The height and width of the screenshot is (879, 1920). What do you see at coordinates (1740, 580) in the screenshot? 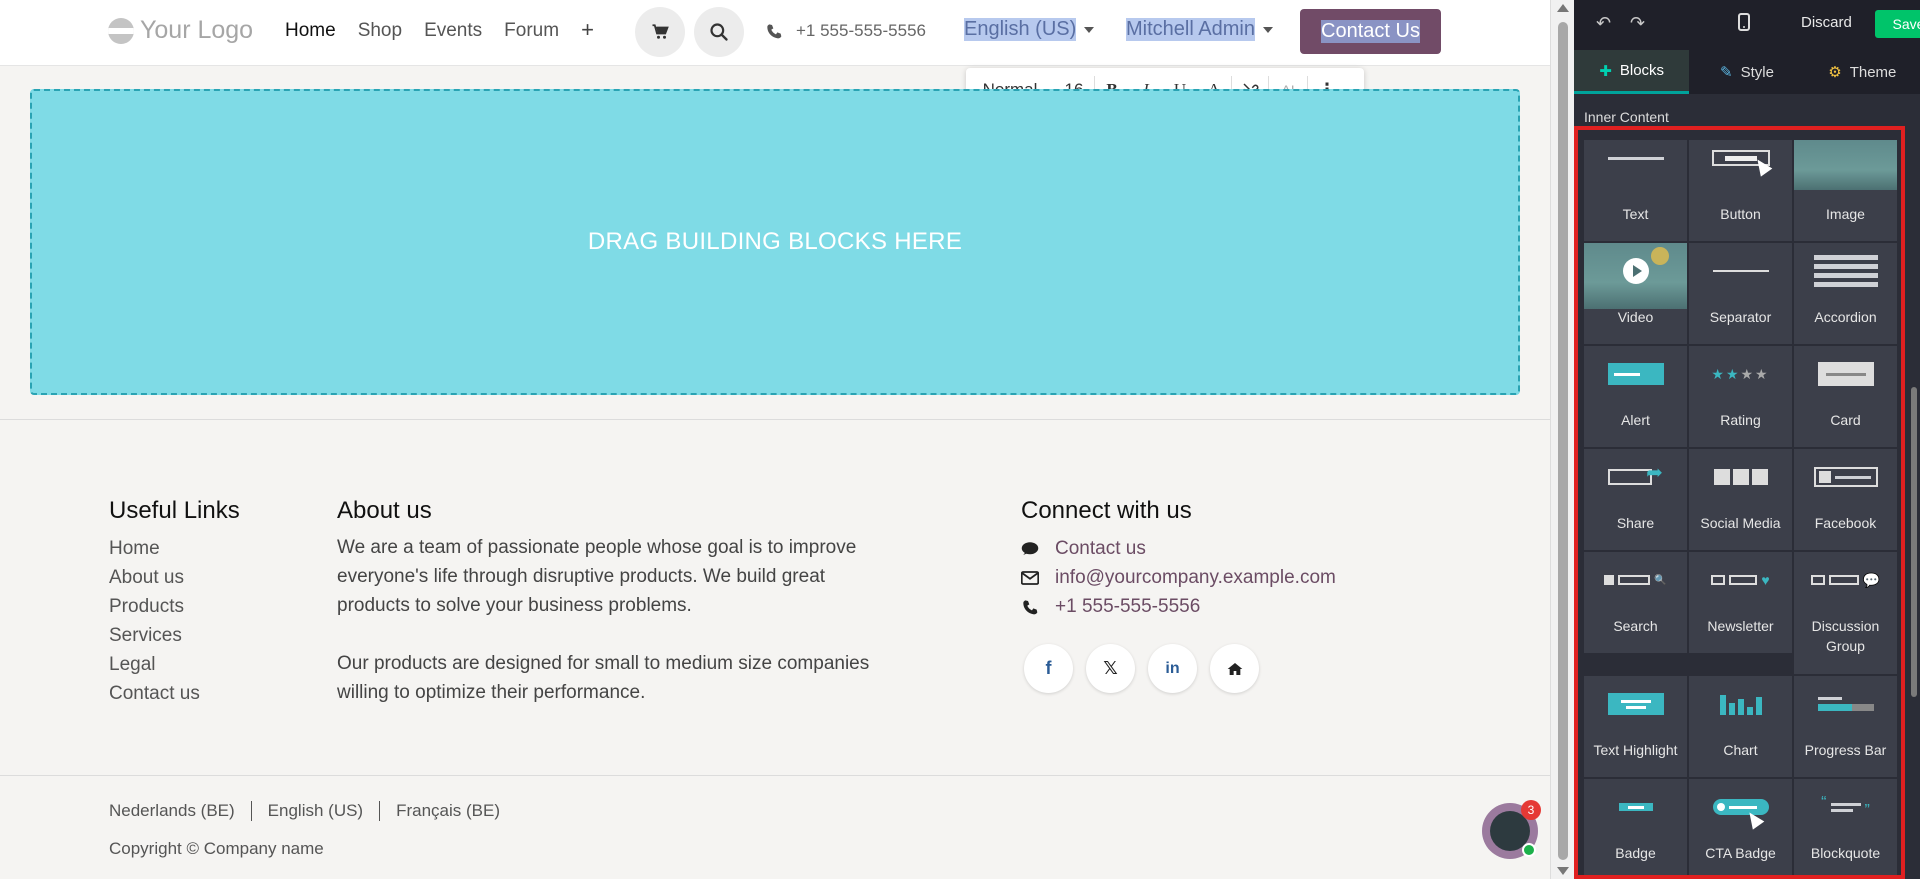
I see `newsletter-block-icon: ♥` at bounding box center [1740, 580].